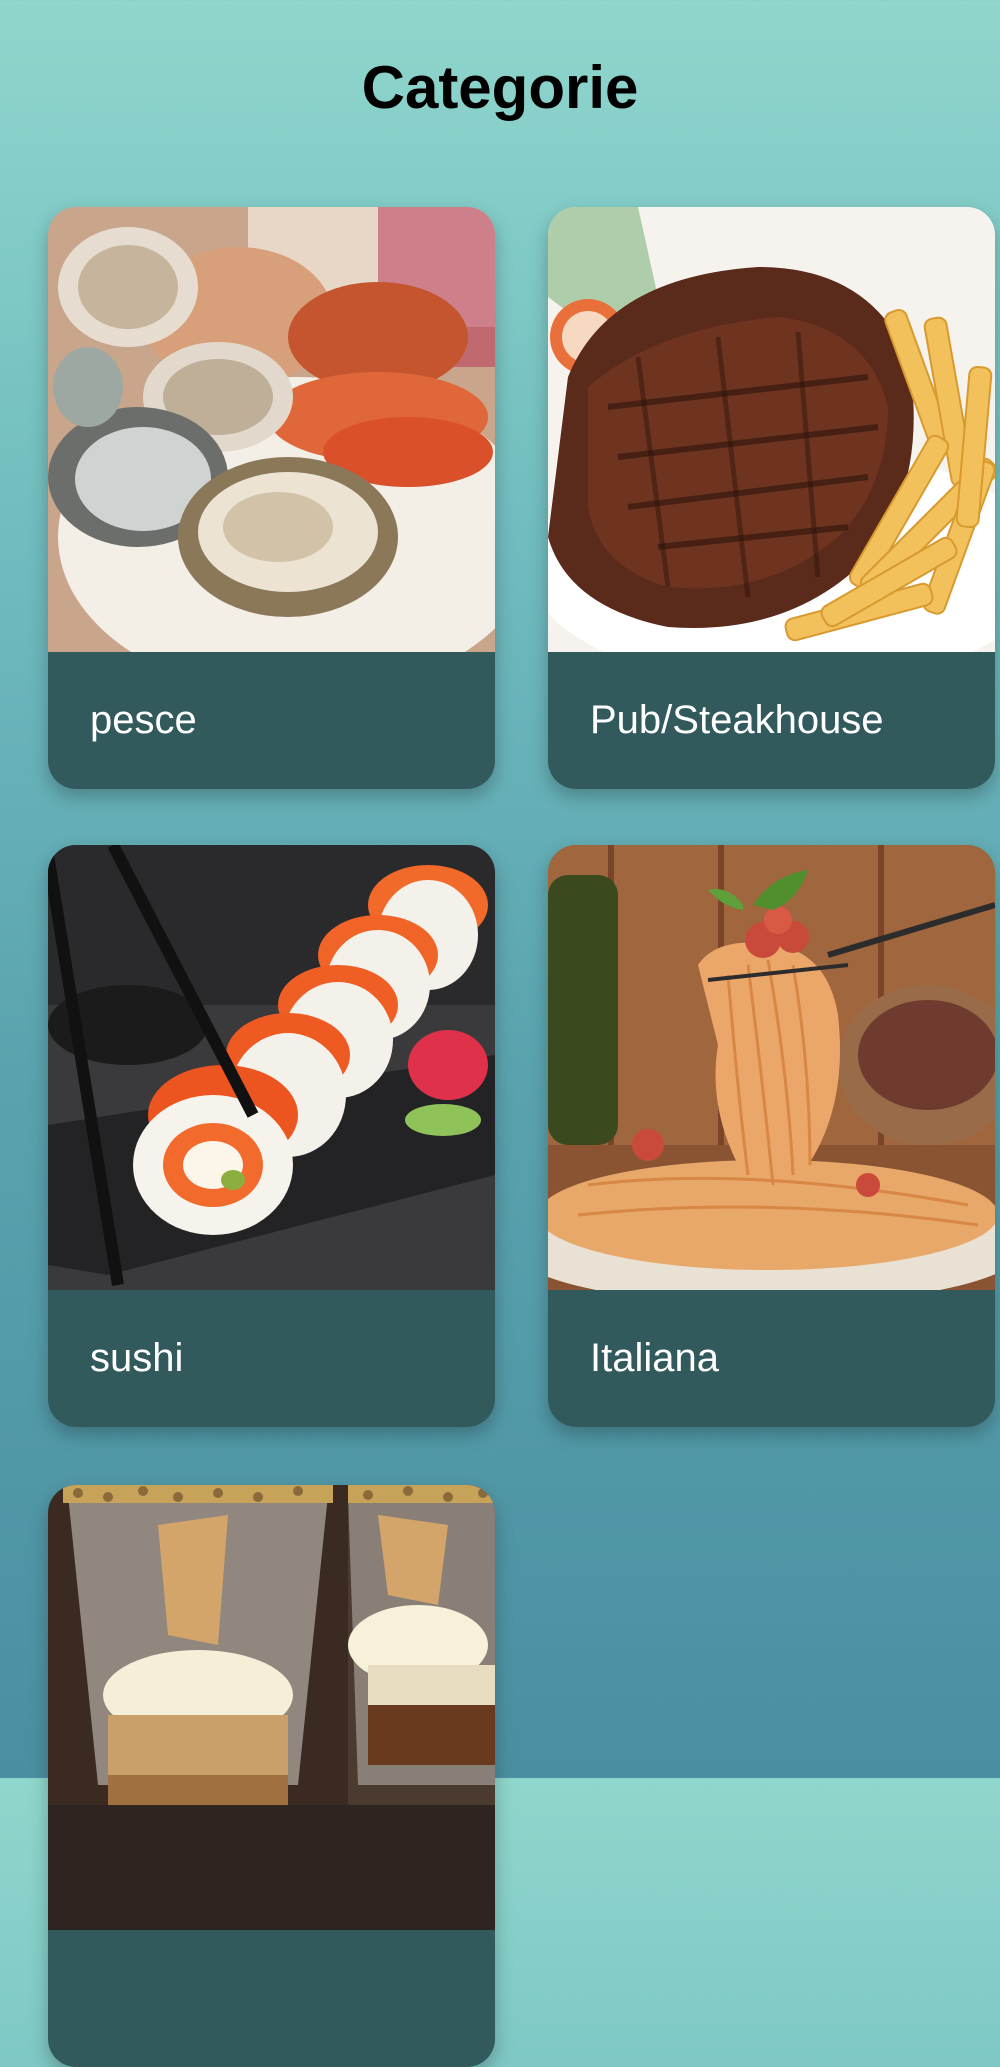 The width and height of the screenshot is (1000, 2067). Describe the element at coordinates (271, 1998) in the screenshot. I see `category-label` at that location.